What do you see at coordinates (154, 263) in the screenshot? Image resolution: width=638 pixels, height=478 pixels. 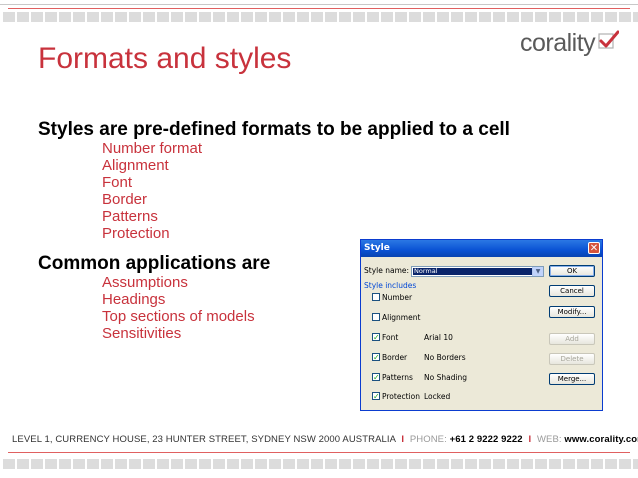 I see `heading-applications: Common applications are` at bounding box center [154, 263].